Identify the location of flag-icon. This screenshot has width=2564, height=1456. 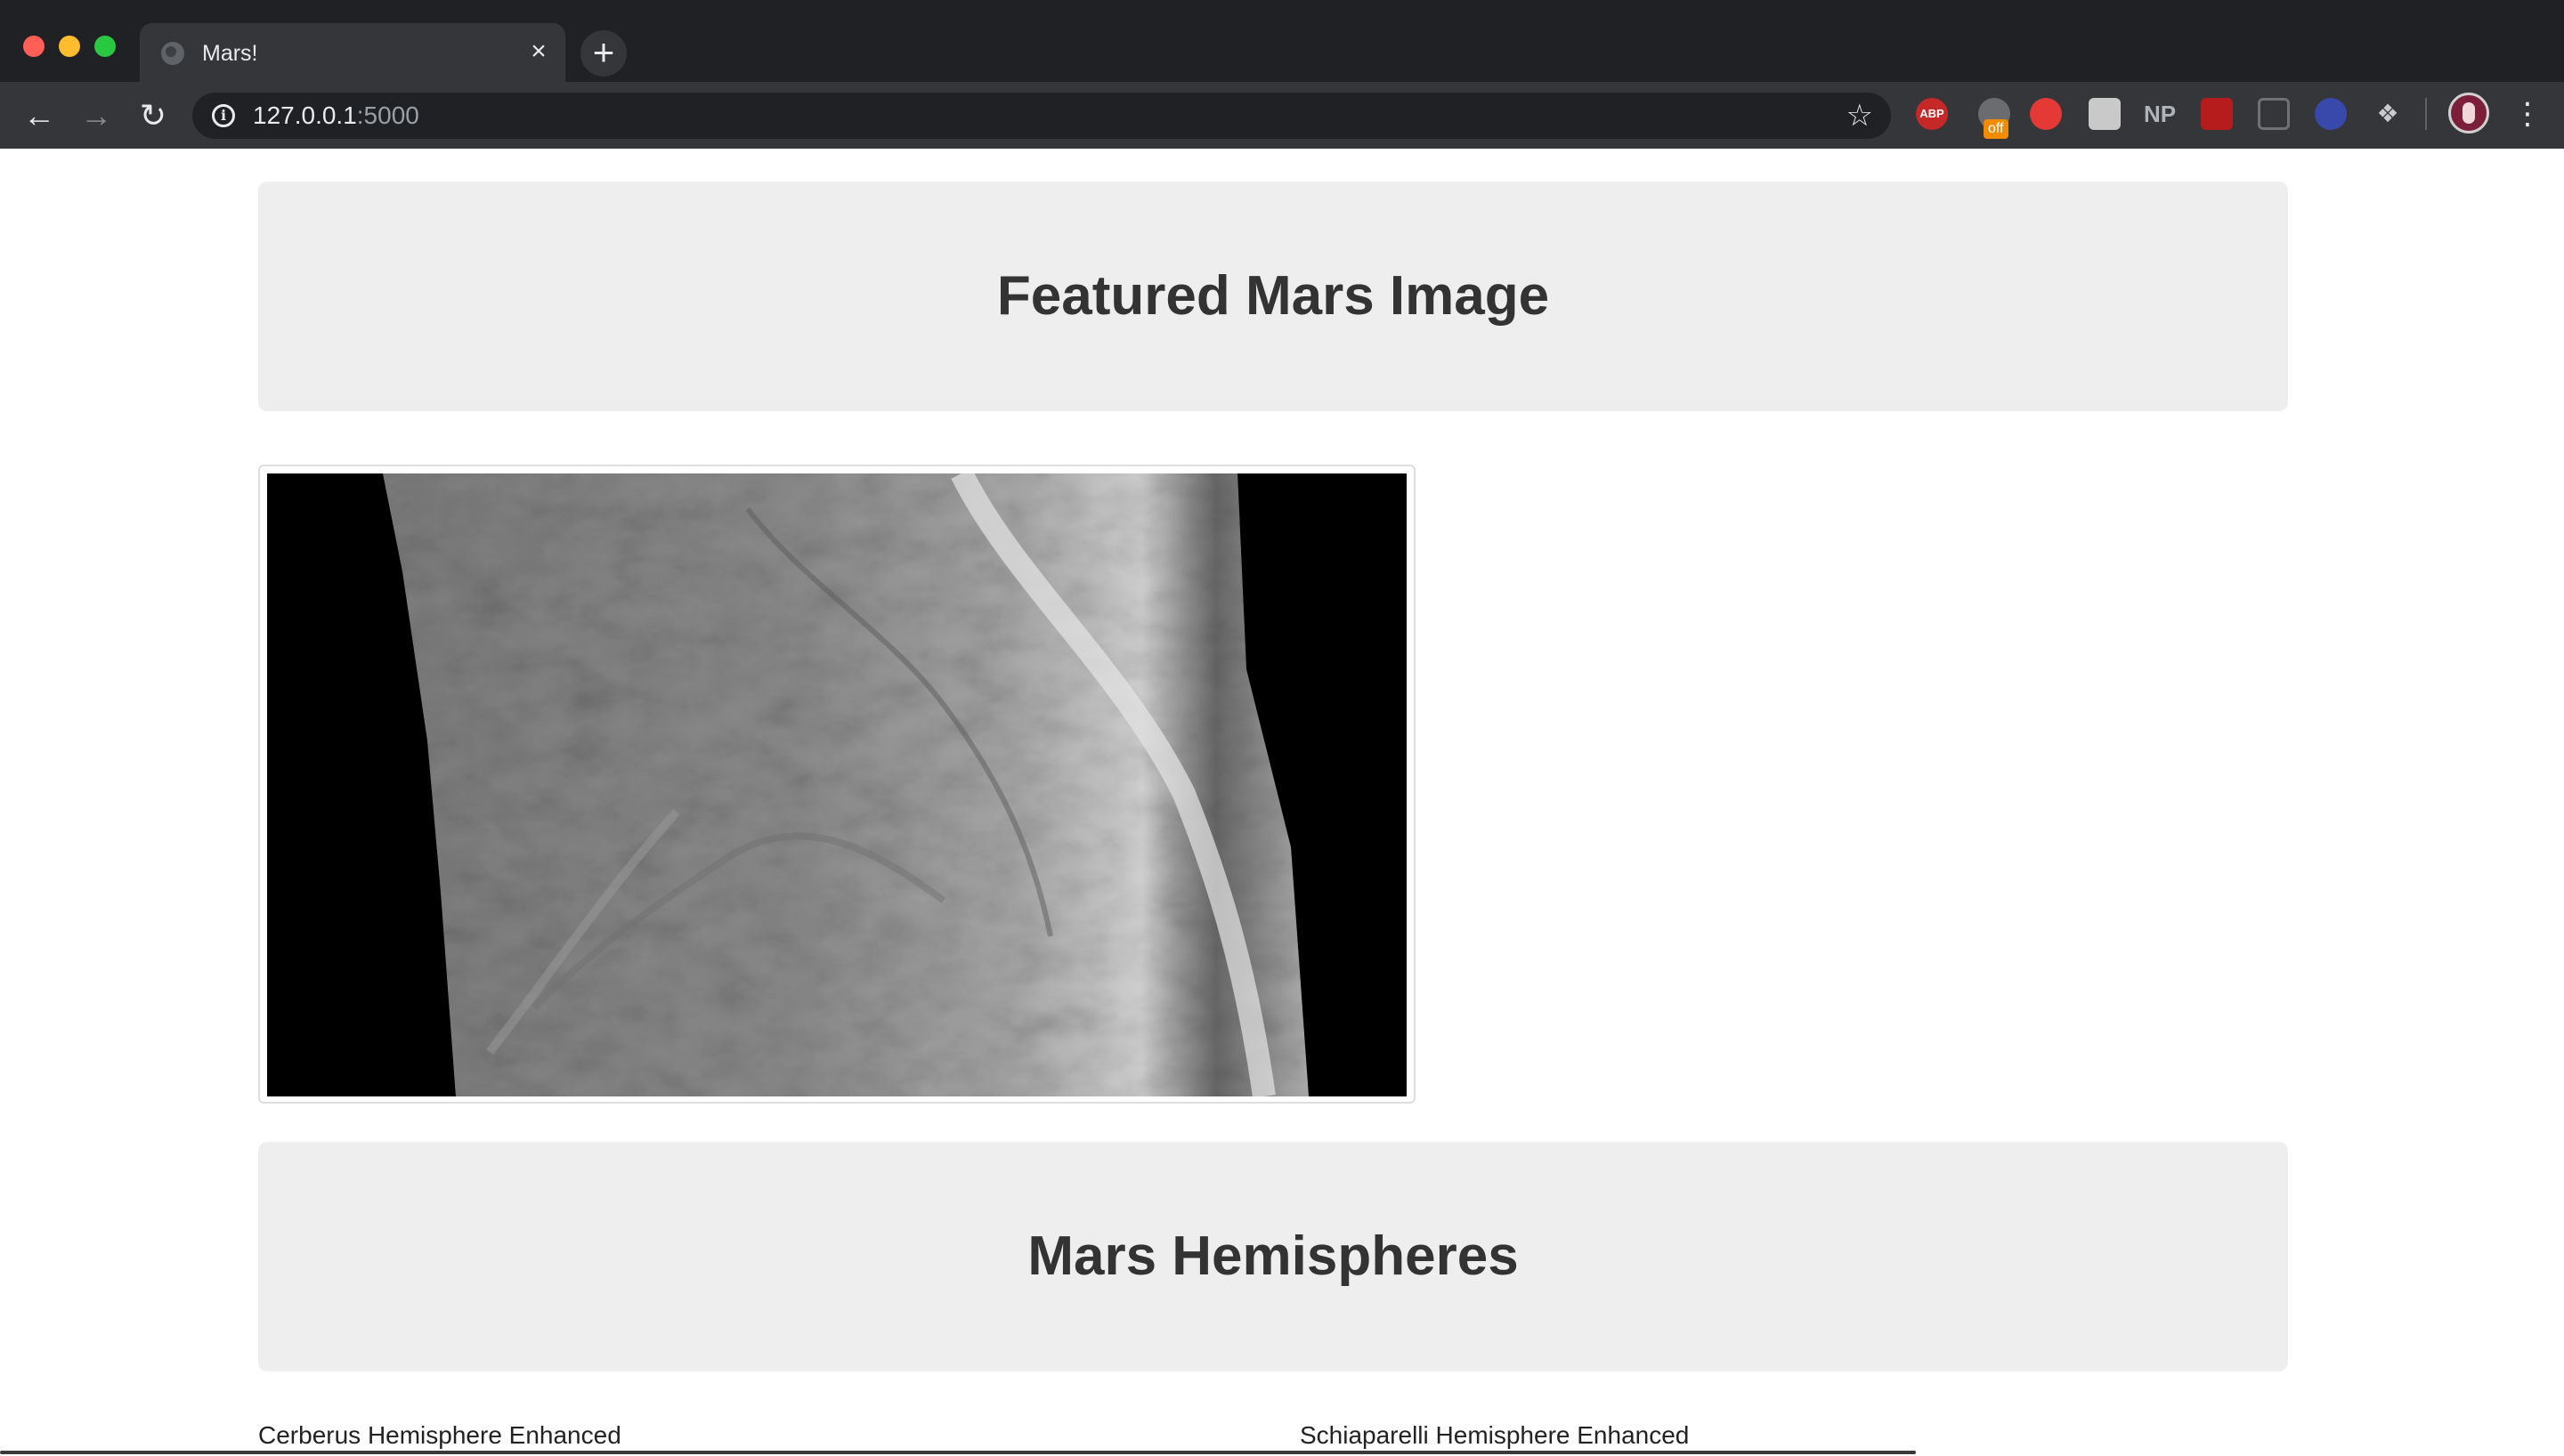
(2331, 114).